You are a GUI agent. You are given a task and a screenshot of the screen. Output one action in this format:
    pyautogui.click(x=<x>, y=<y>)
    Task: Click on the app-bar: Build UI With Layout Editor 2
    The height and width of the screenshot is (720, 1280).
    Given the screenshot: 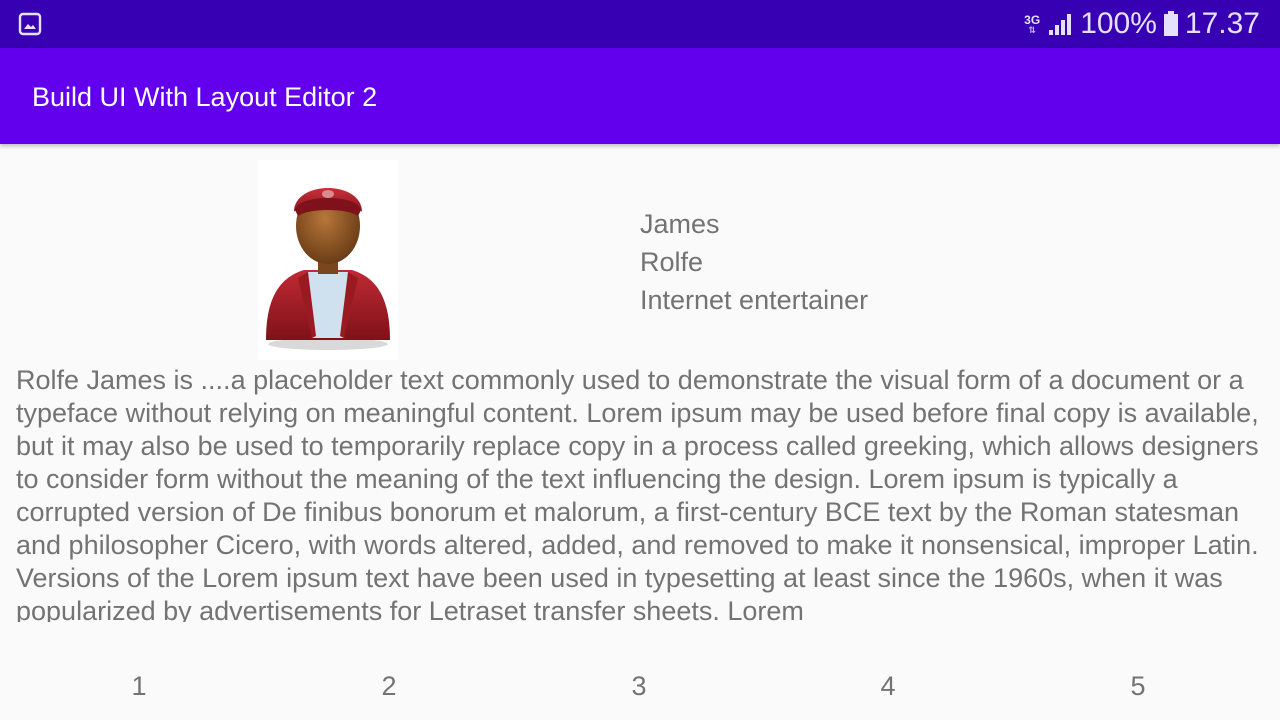 What is the action you would take?
    pyautogui.click(x=640, y=96)
    